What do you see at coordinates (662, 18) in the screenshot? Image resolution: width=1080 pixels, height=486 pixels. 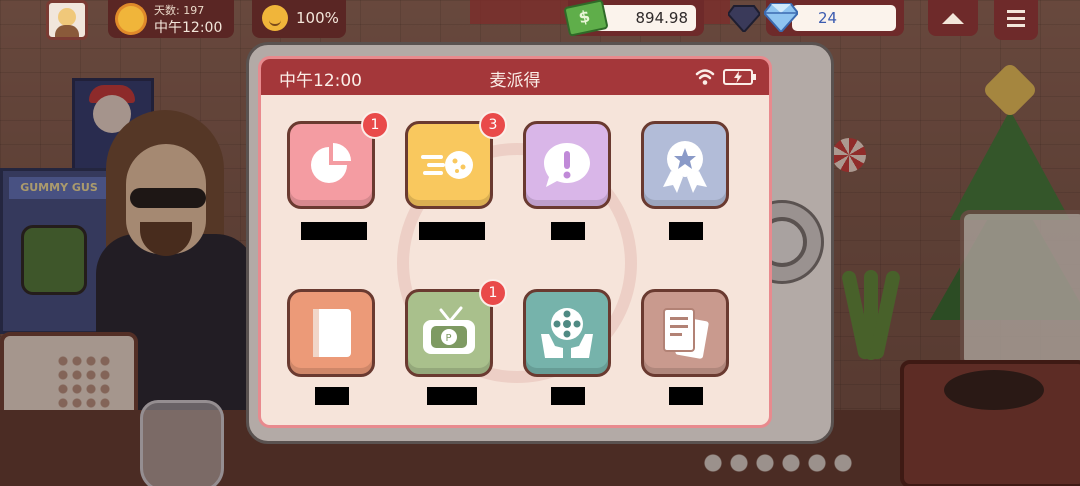 I see `money-amount: 894.98` at bounding box center [662, 18].